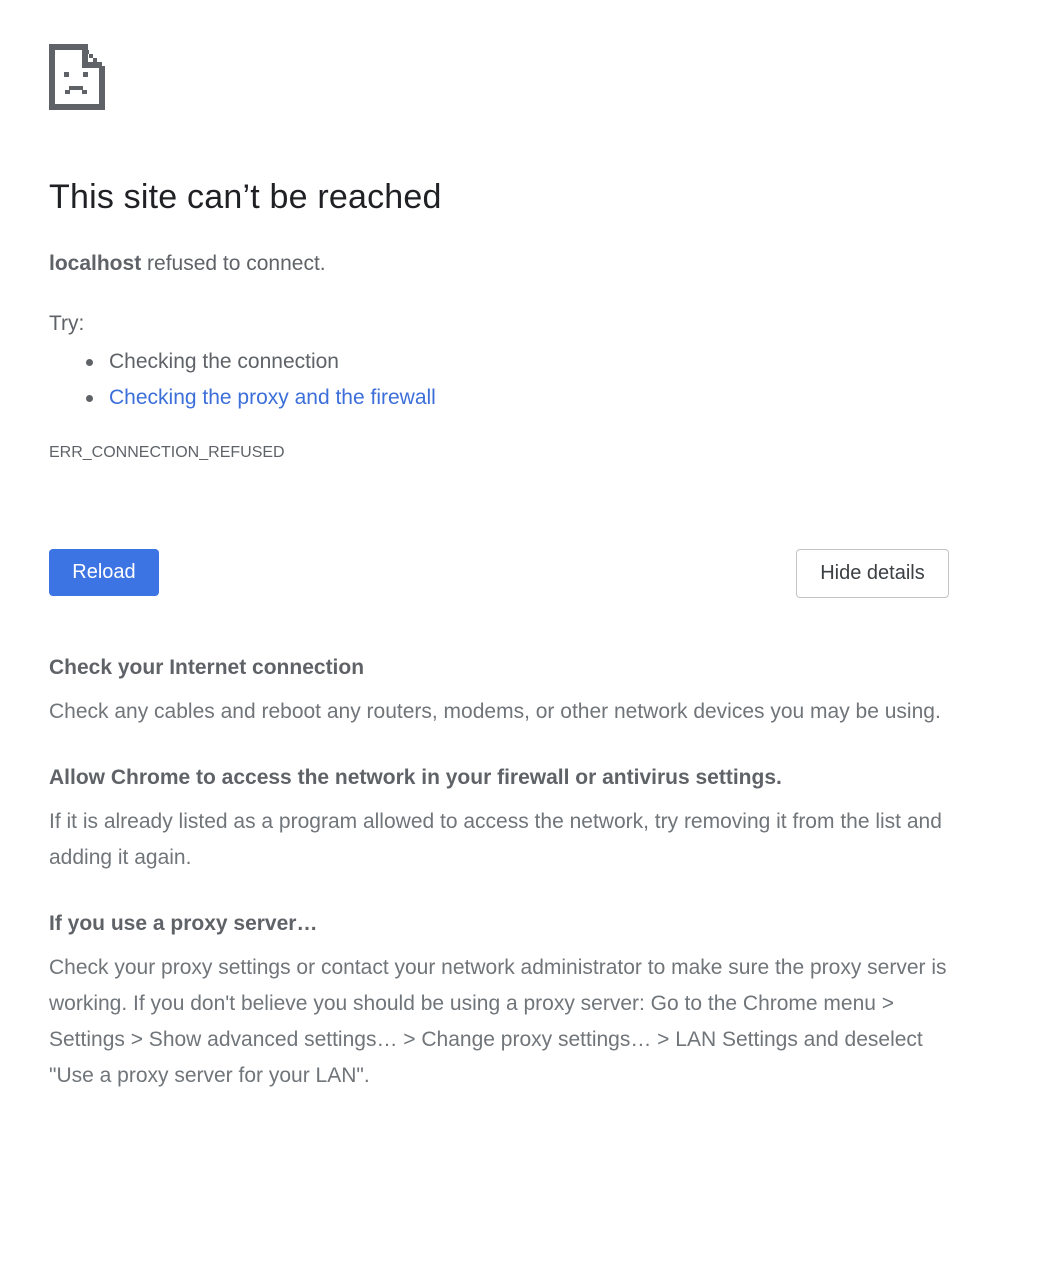 Image resolution: width=1048 pixels, height=1264 pixels. What do you see at coordinates (245, 197) in the screenshot?
I see `page-title: This site can’t be reached` at bounding box center [245, 197].